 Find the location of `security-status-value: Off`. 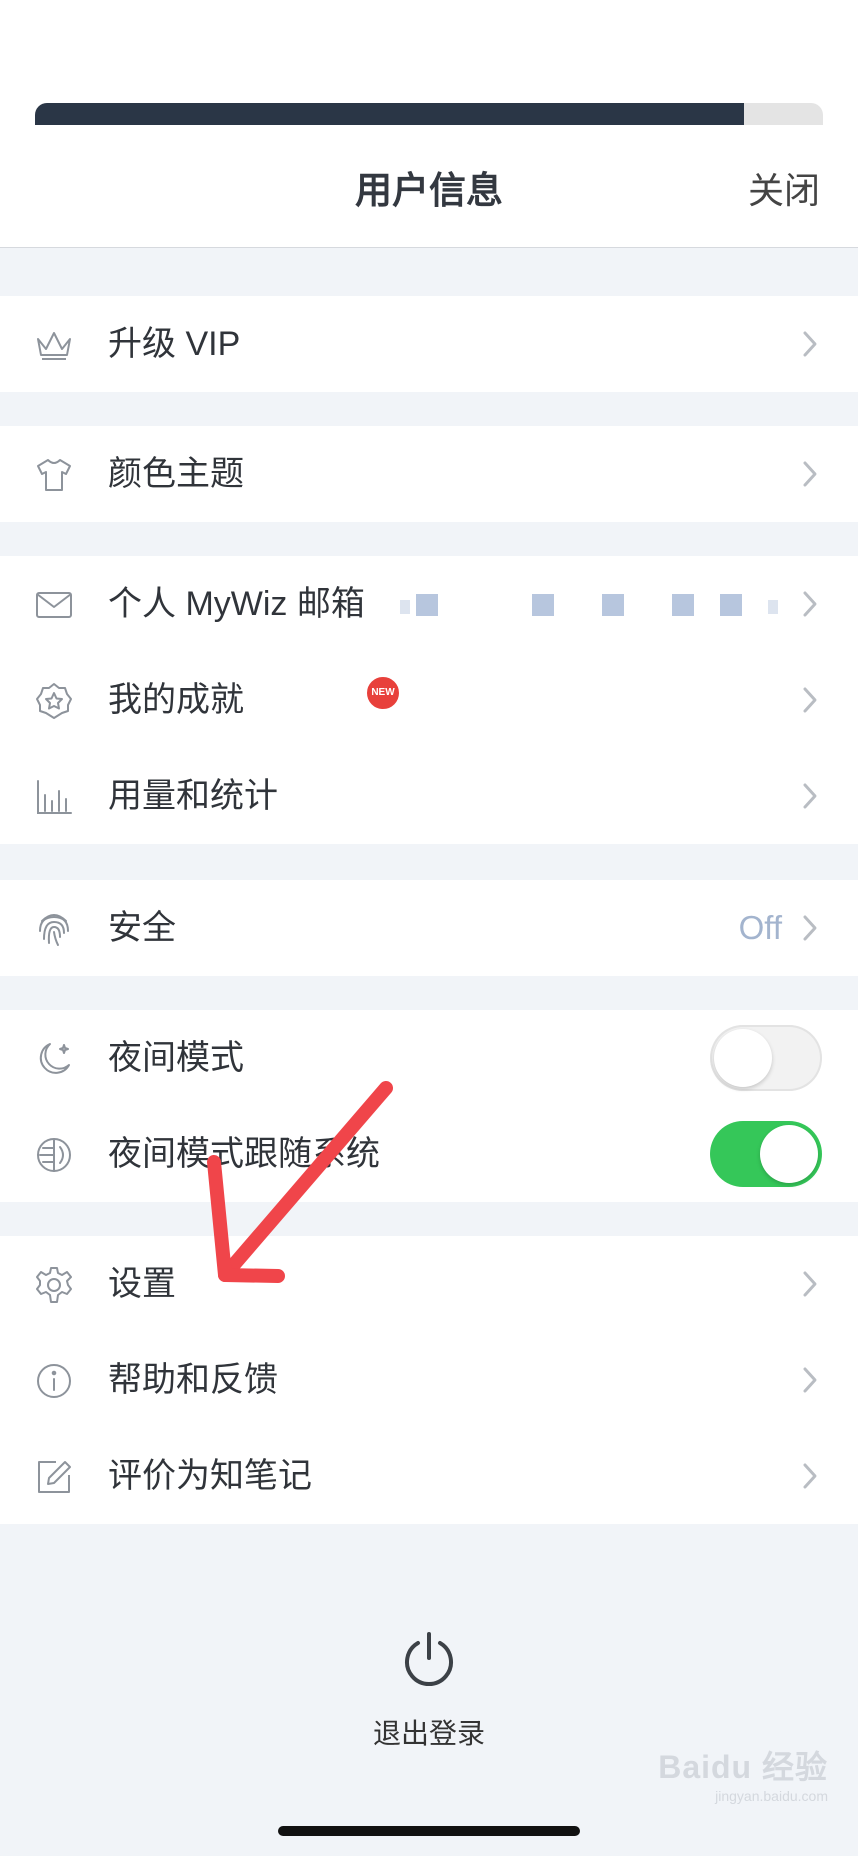

security-status-value: Off is located at coordinates (760, 927).